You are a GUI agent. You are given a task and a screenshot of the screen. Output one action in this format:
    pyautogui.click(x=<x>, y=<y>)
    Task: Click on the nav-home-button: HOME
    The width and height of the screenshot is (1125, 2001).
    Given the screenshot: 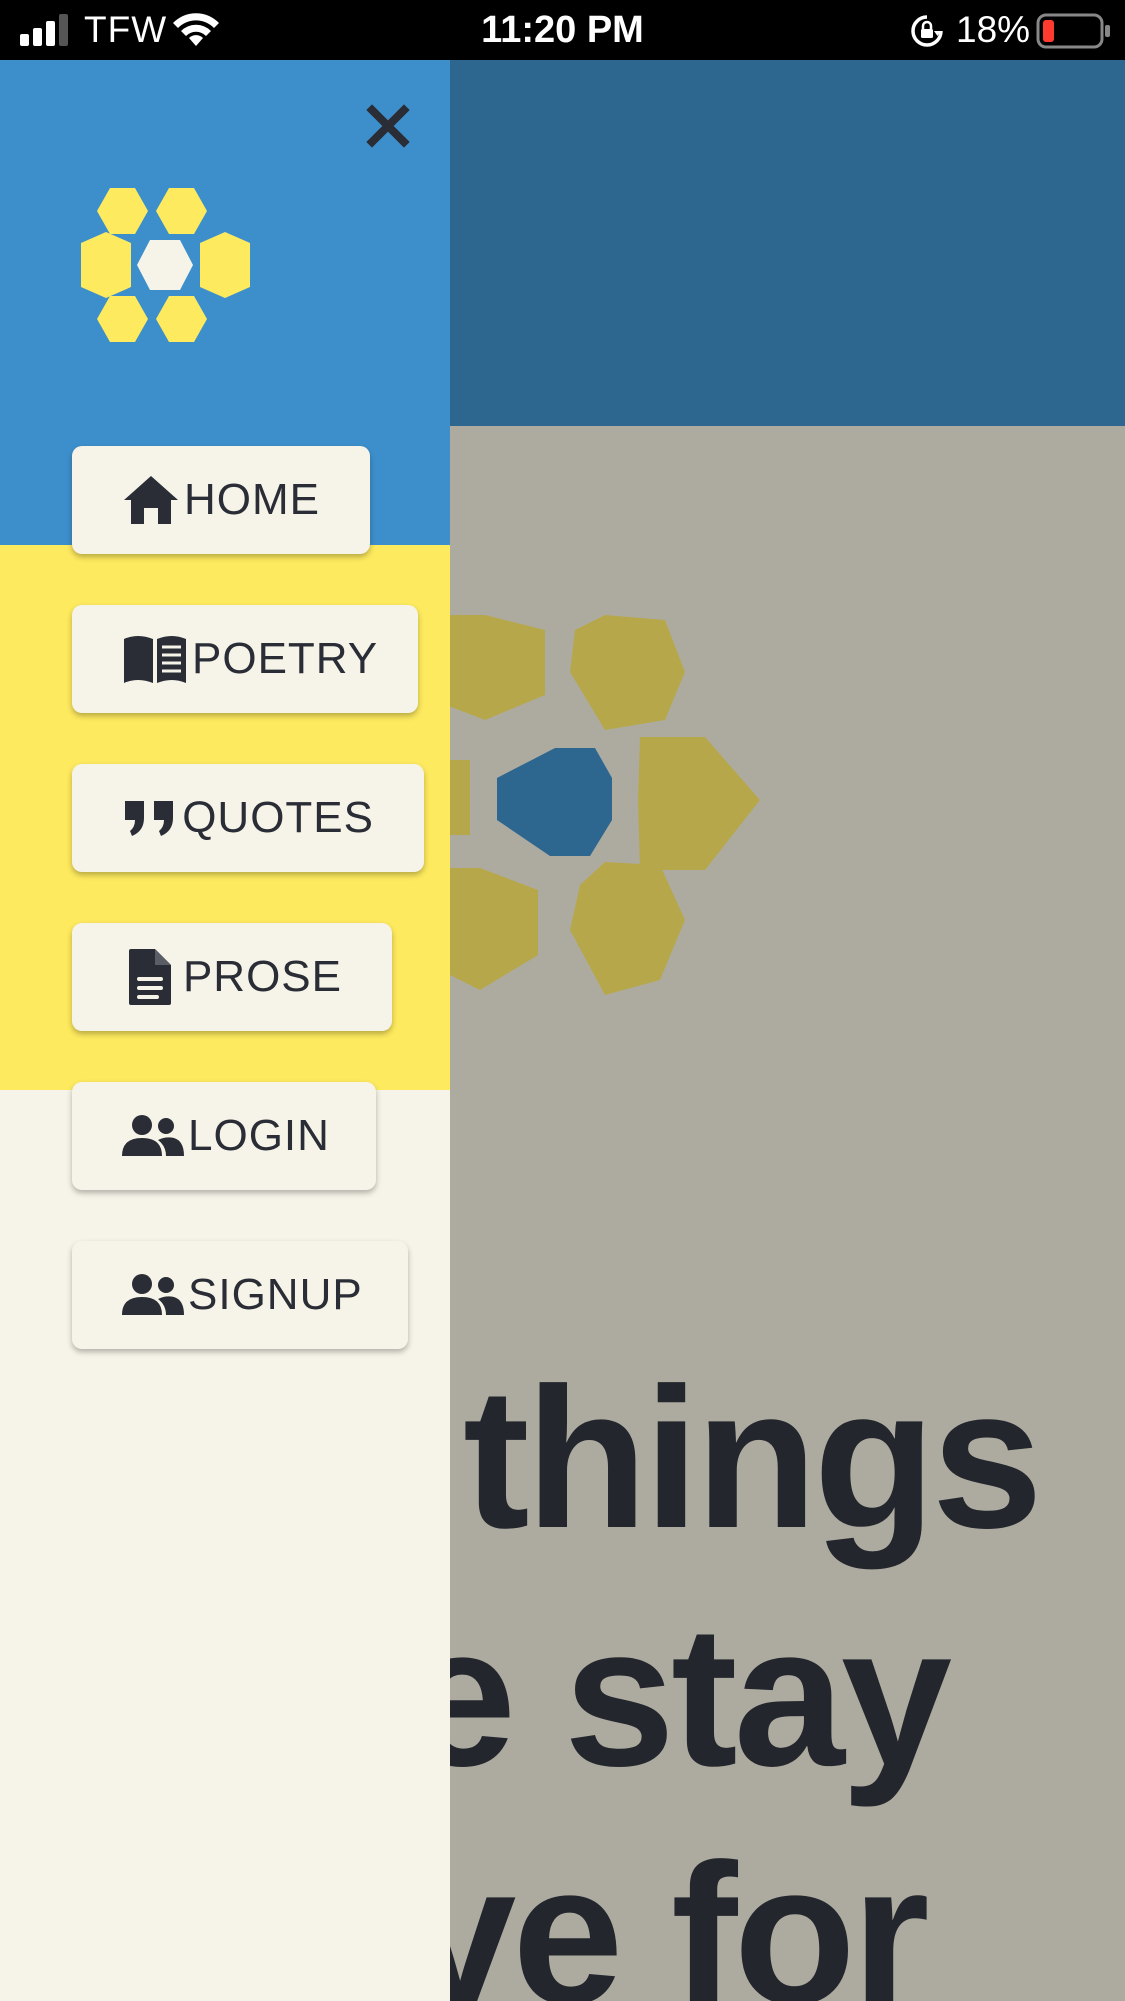 What is the action you would take?
    pyautogui.click(x=221, y=500)
    